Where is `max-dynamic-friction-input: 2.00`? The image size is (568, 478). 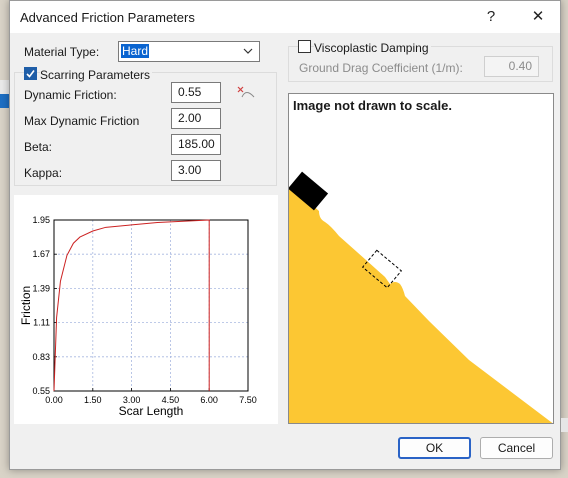 max-dynamic-friction-input: 2.00 is located at coordinates (196, 118).